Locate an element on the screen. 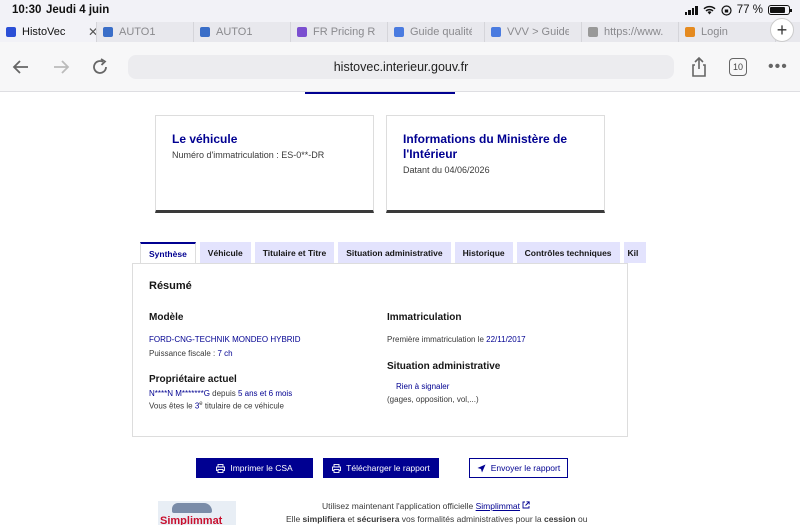 The width and height of the screenshot is (800, 525). situation-heading: Situation administrative is located at coordinates (444, 366).